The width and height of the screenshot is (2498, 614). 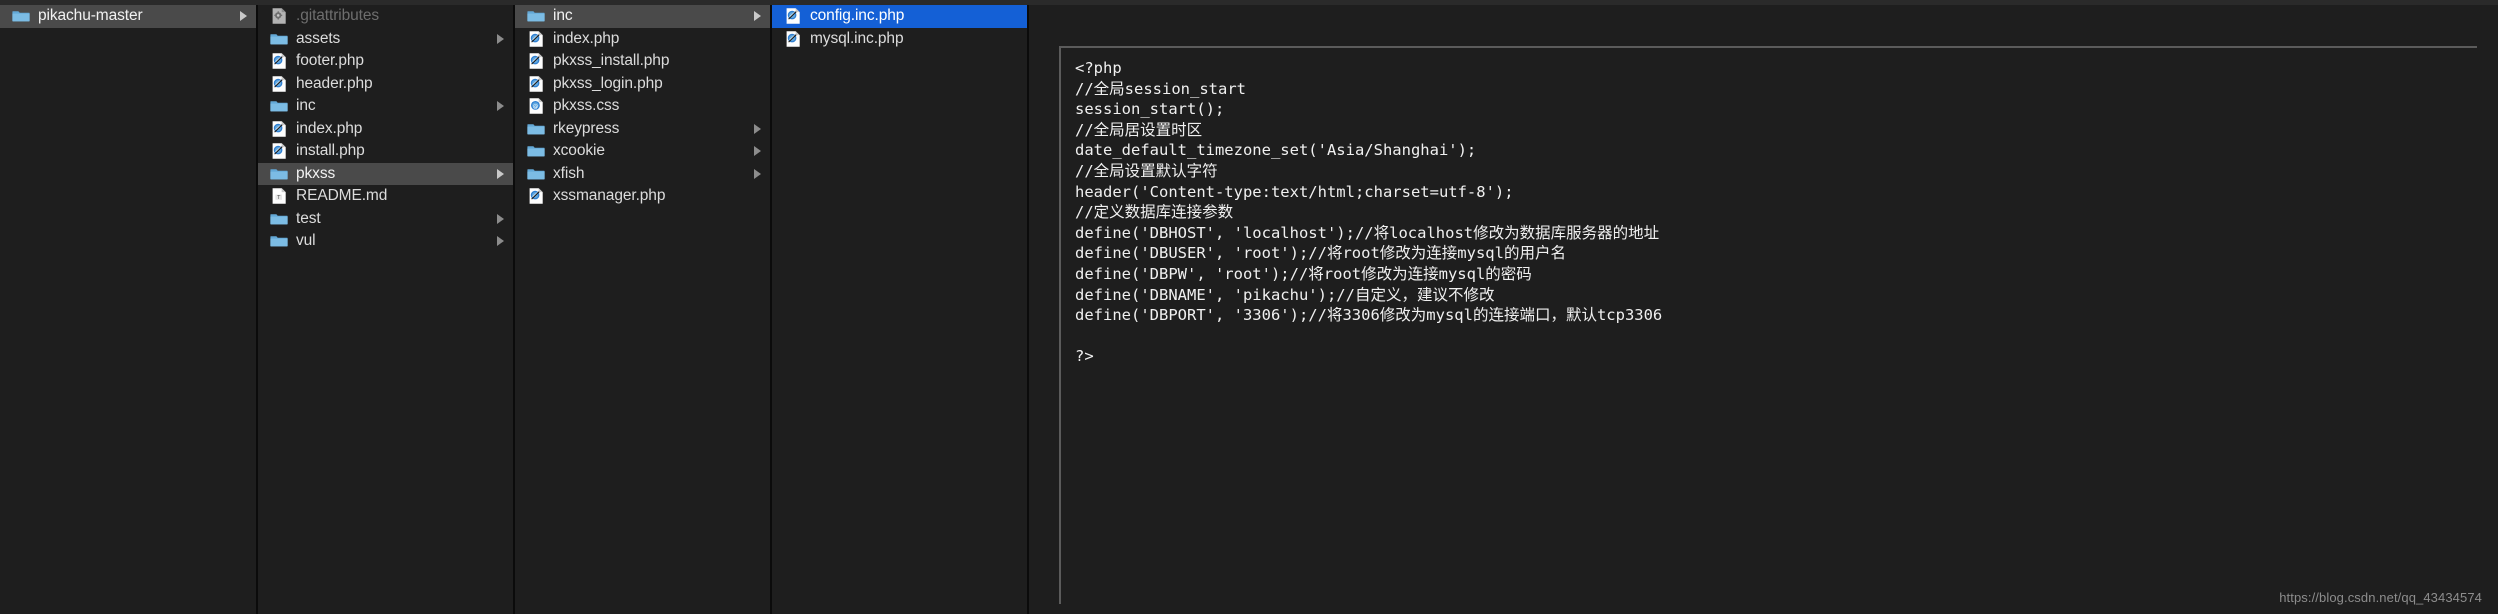 I want to click on item-label: footer.php, so click(x=330, y=60).